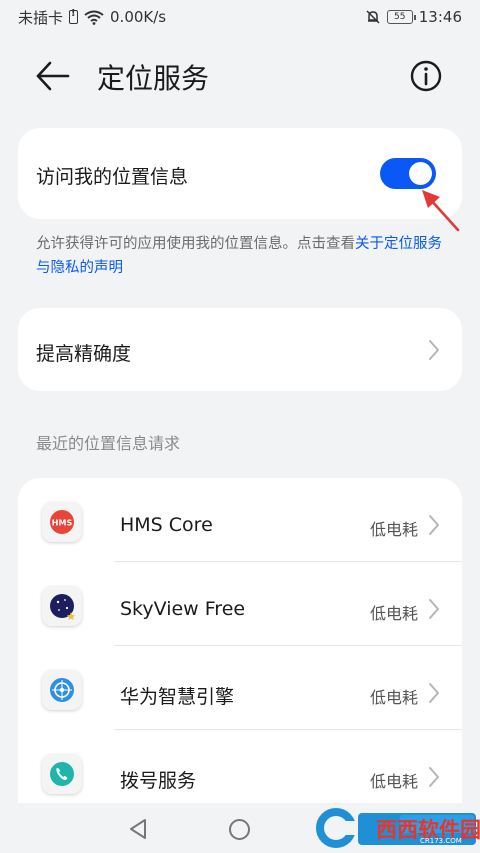  I want to click on svg-text: HMS, so click(62, 523).